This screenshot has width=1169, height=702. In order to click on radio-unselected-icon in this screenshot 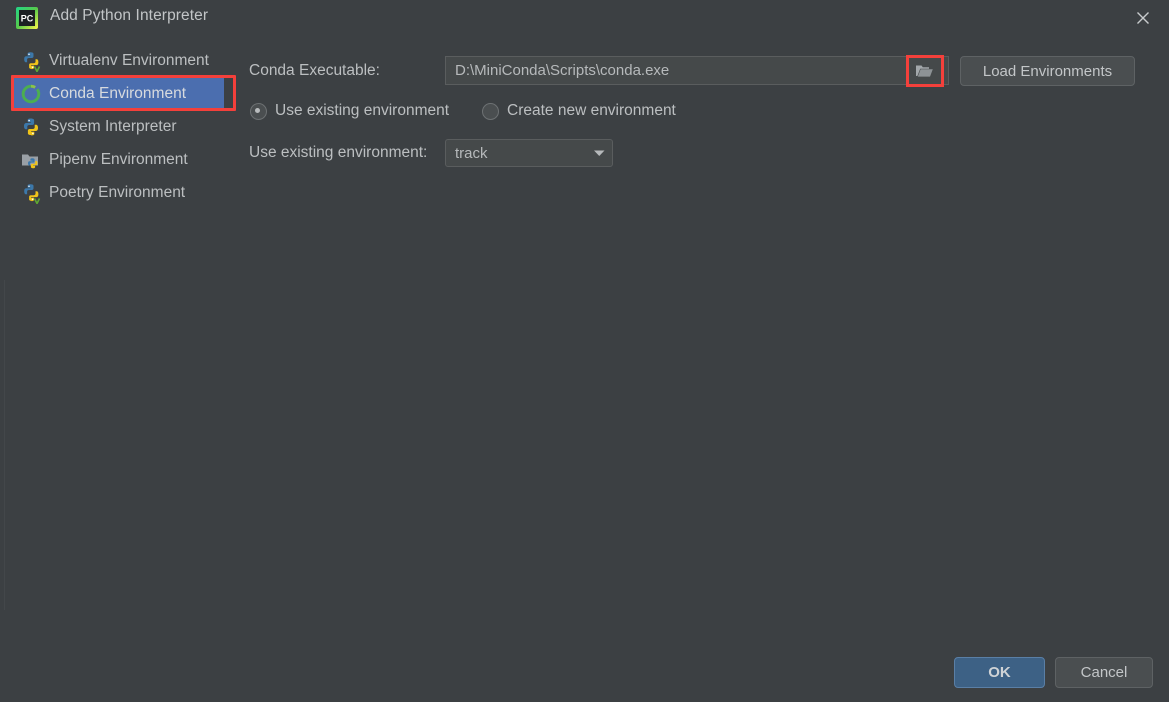, I will do `click(490, 111)`.